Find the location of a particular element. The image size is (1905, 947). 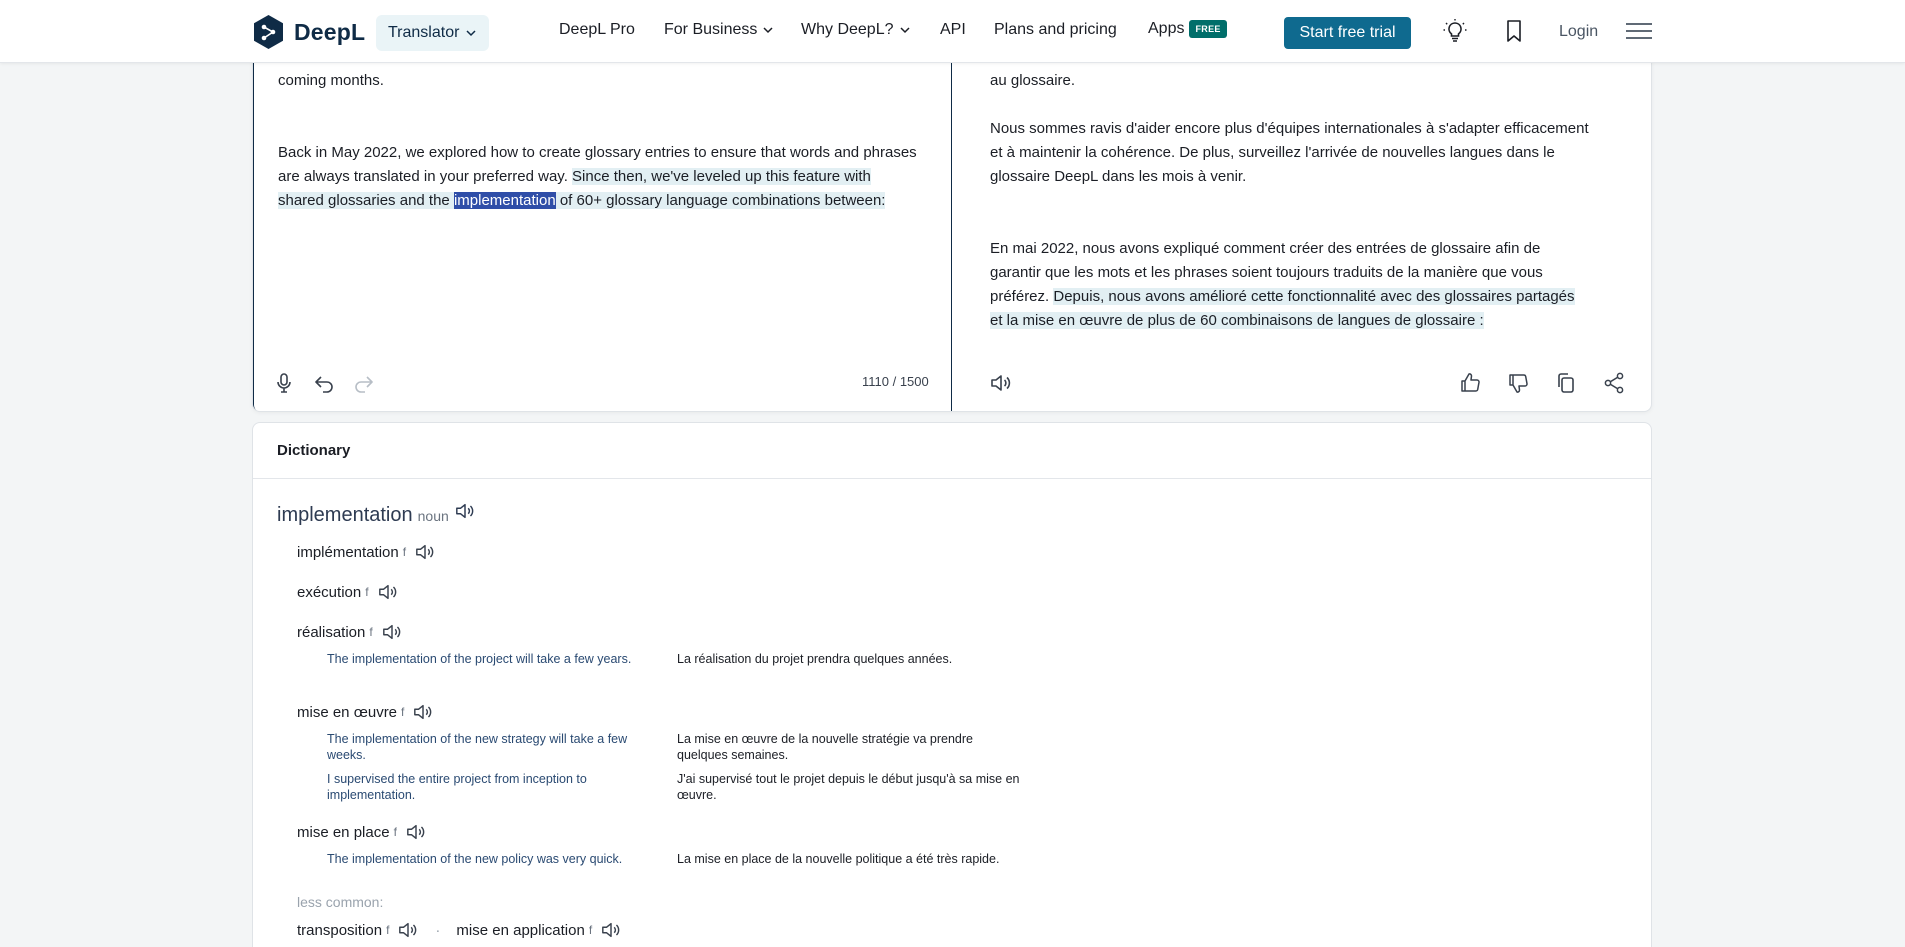

dictionary-headword: implementation noun is located at coordinates (376, 514).